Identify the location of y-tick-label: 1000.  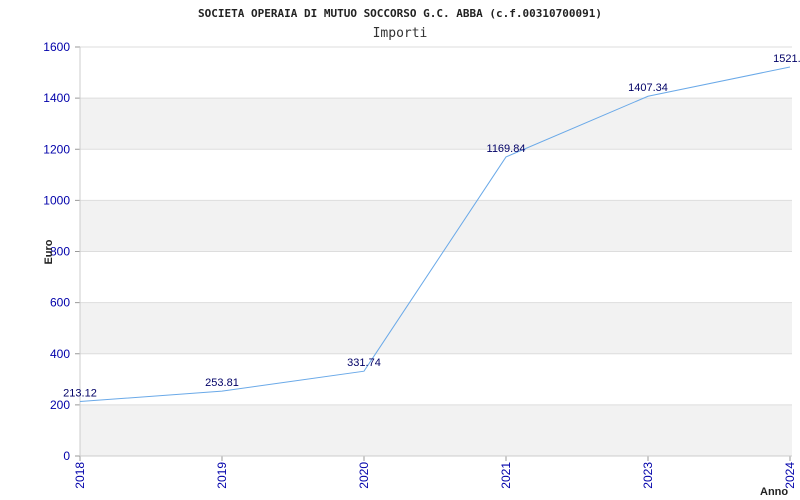
(56, 200).